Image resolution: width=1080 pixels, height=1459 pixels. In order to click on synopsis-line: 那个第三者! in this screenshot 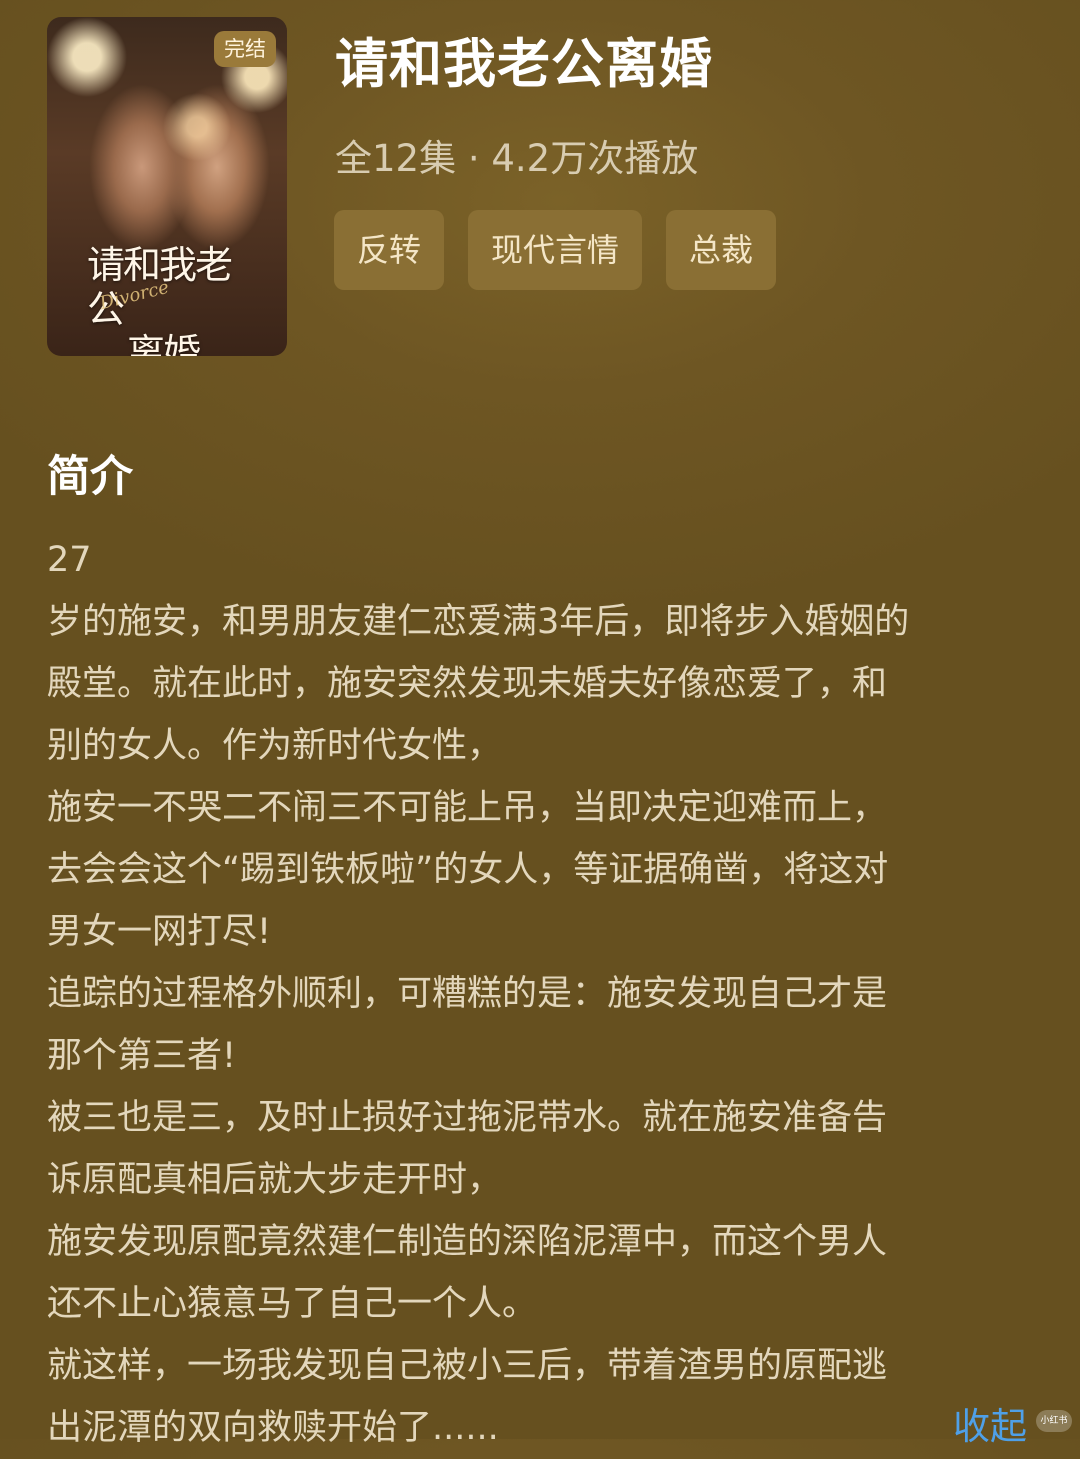, I will do `click(142, 1056)`.